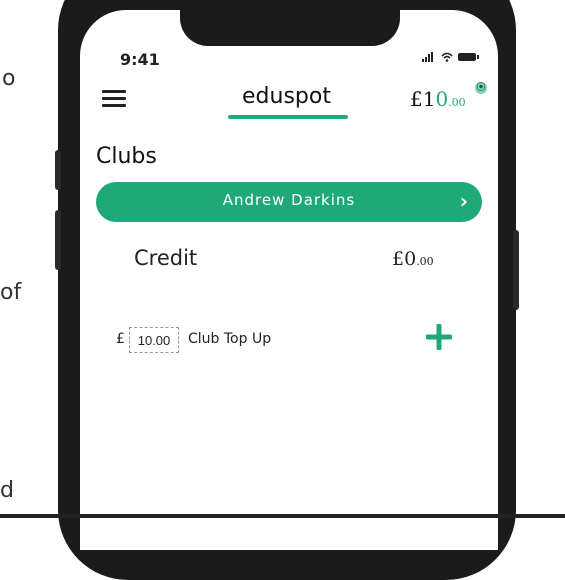 This screenshot has width=565, height=580. Describe the element at coordinates (286, 96) in the screenshot. I see `brand-logo: eduspot` at that location.